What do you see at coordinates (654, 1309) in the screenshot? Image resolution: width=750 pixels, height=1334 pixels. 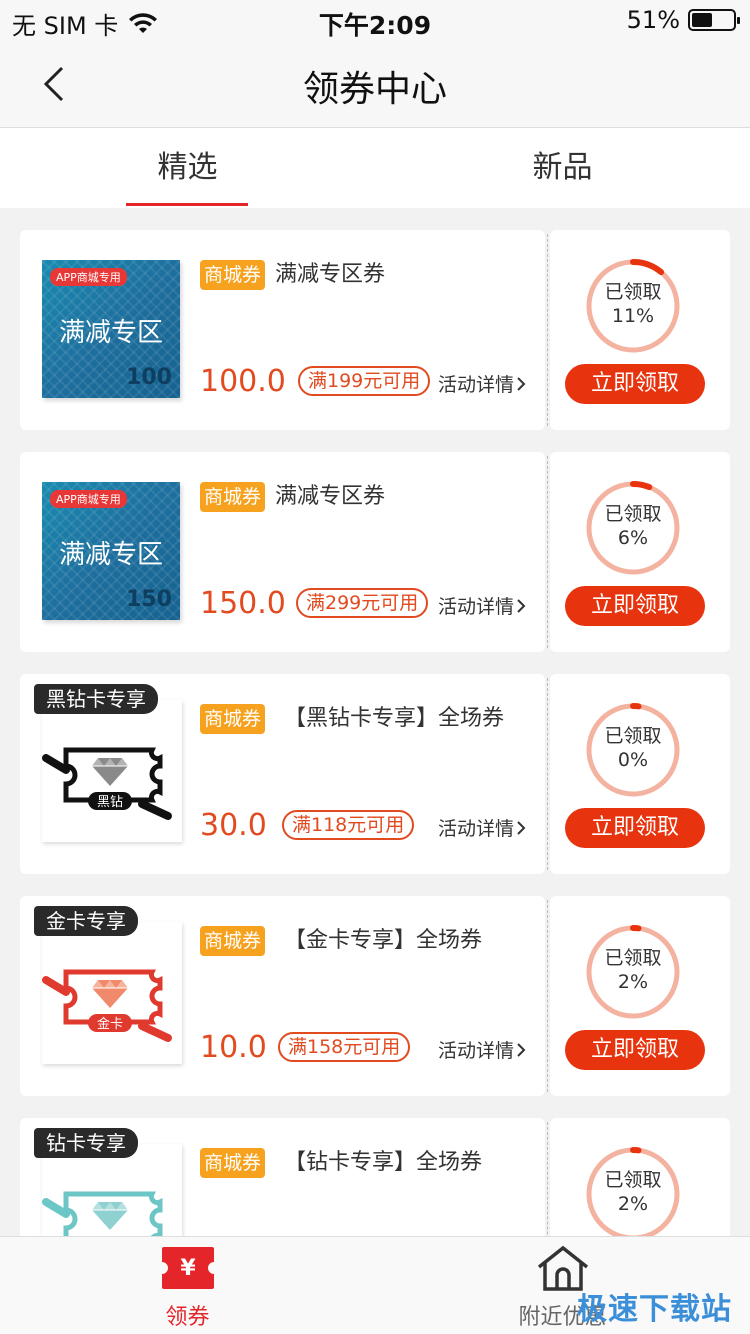 I see `watermark-logo: 极速下载站` at bounding box center [654, 1309].